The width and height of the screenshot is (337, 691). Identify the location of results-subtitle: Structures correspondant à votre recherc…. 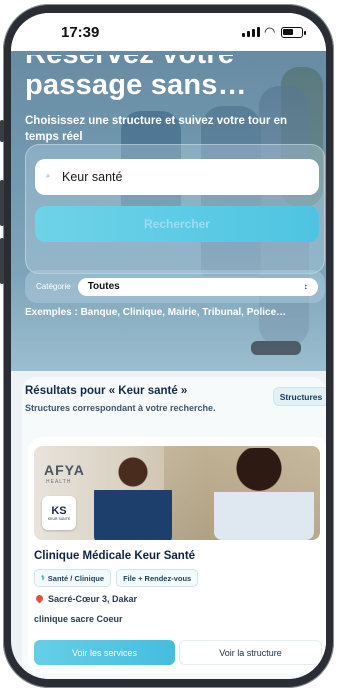
(120, 408).